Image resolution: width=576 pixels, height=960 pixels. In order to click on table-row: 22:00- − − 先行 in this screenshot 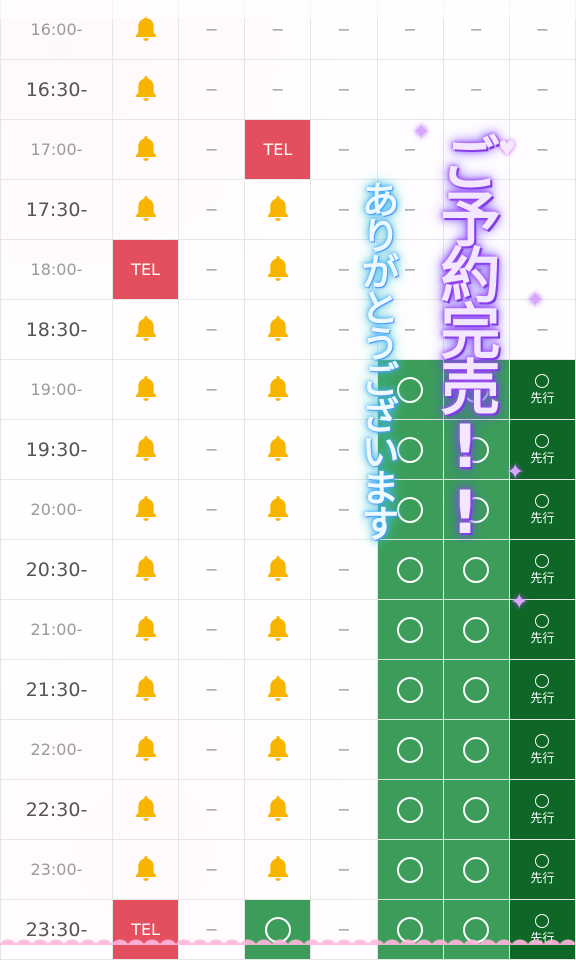, I will do `click(288, 749)`.